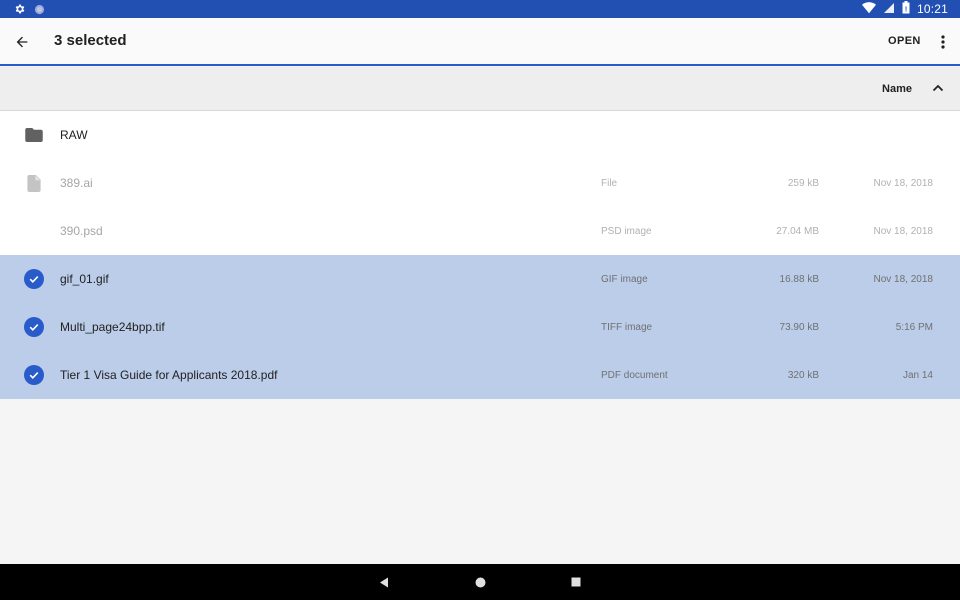 The image size is (960, 600). What do you see at coordinates (609, 183) in the screenshot?
I see `file-type: File` at bounding box center [609, 183].